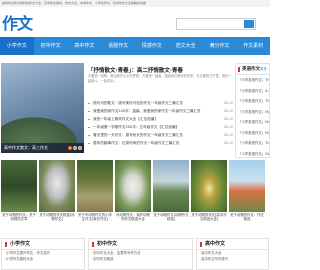 This screenshot has width=320, height=270. I want to click on main-nav: 小学作文 初中作文 高中作文 话题作文 情感作文 范文大全 满分作文 作文素材, so click(135, 46).